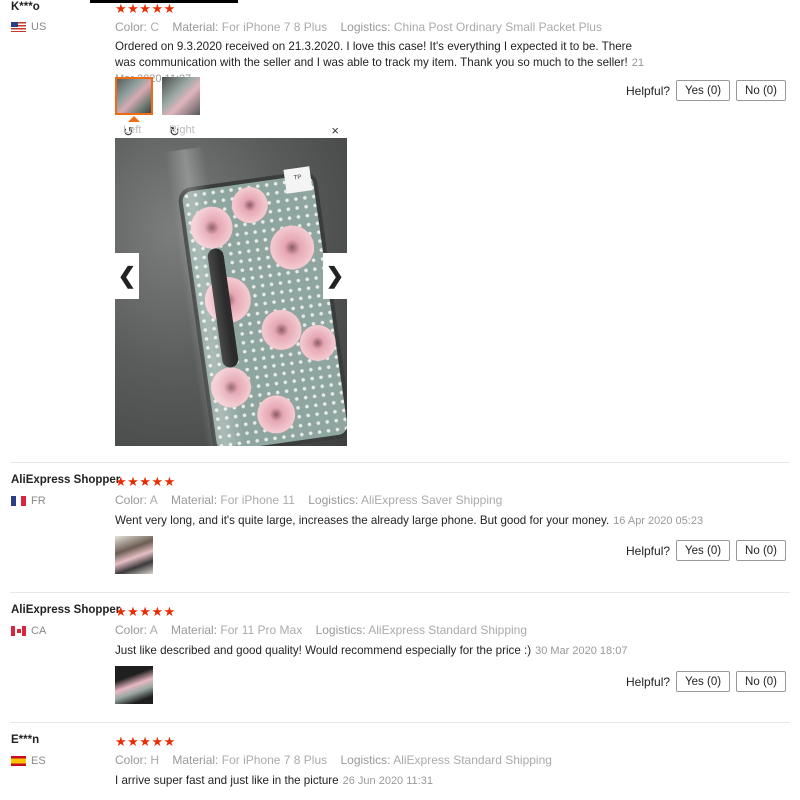 Image resolution: width=800 pixels, height=800 pixels. I want to click on next-photo-button: ❯, so click(335, 276).